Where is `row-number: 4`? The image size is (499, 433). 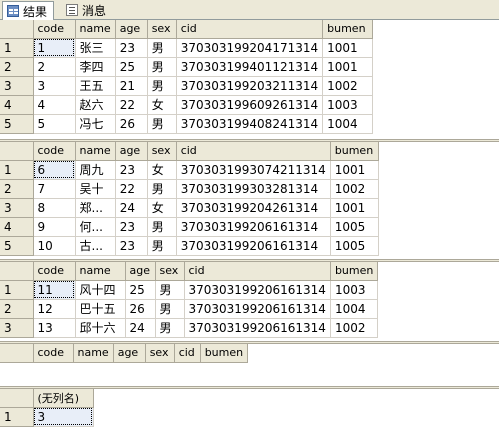 row-number: 4 is located at coordinates (17, 105).